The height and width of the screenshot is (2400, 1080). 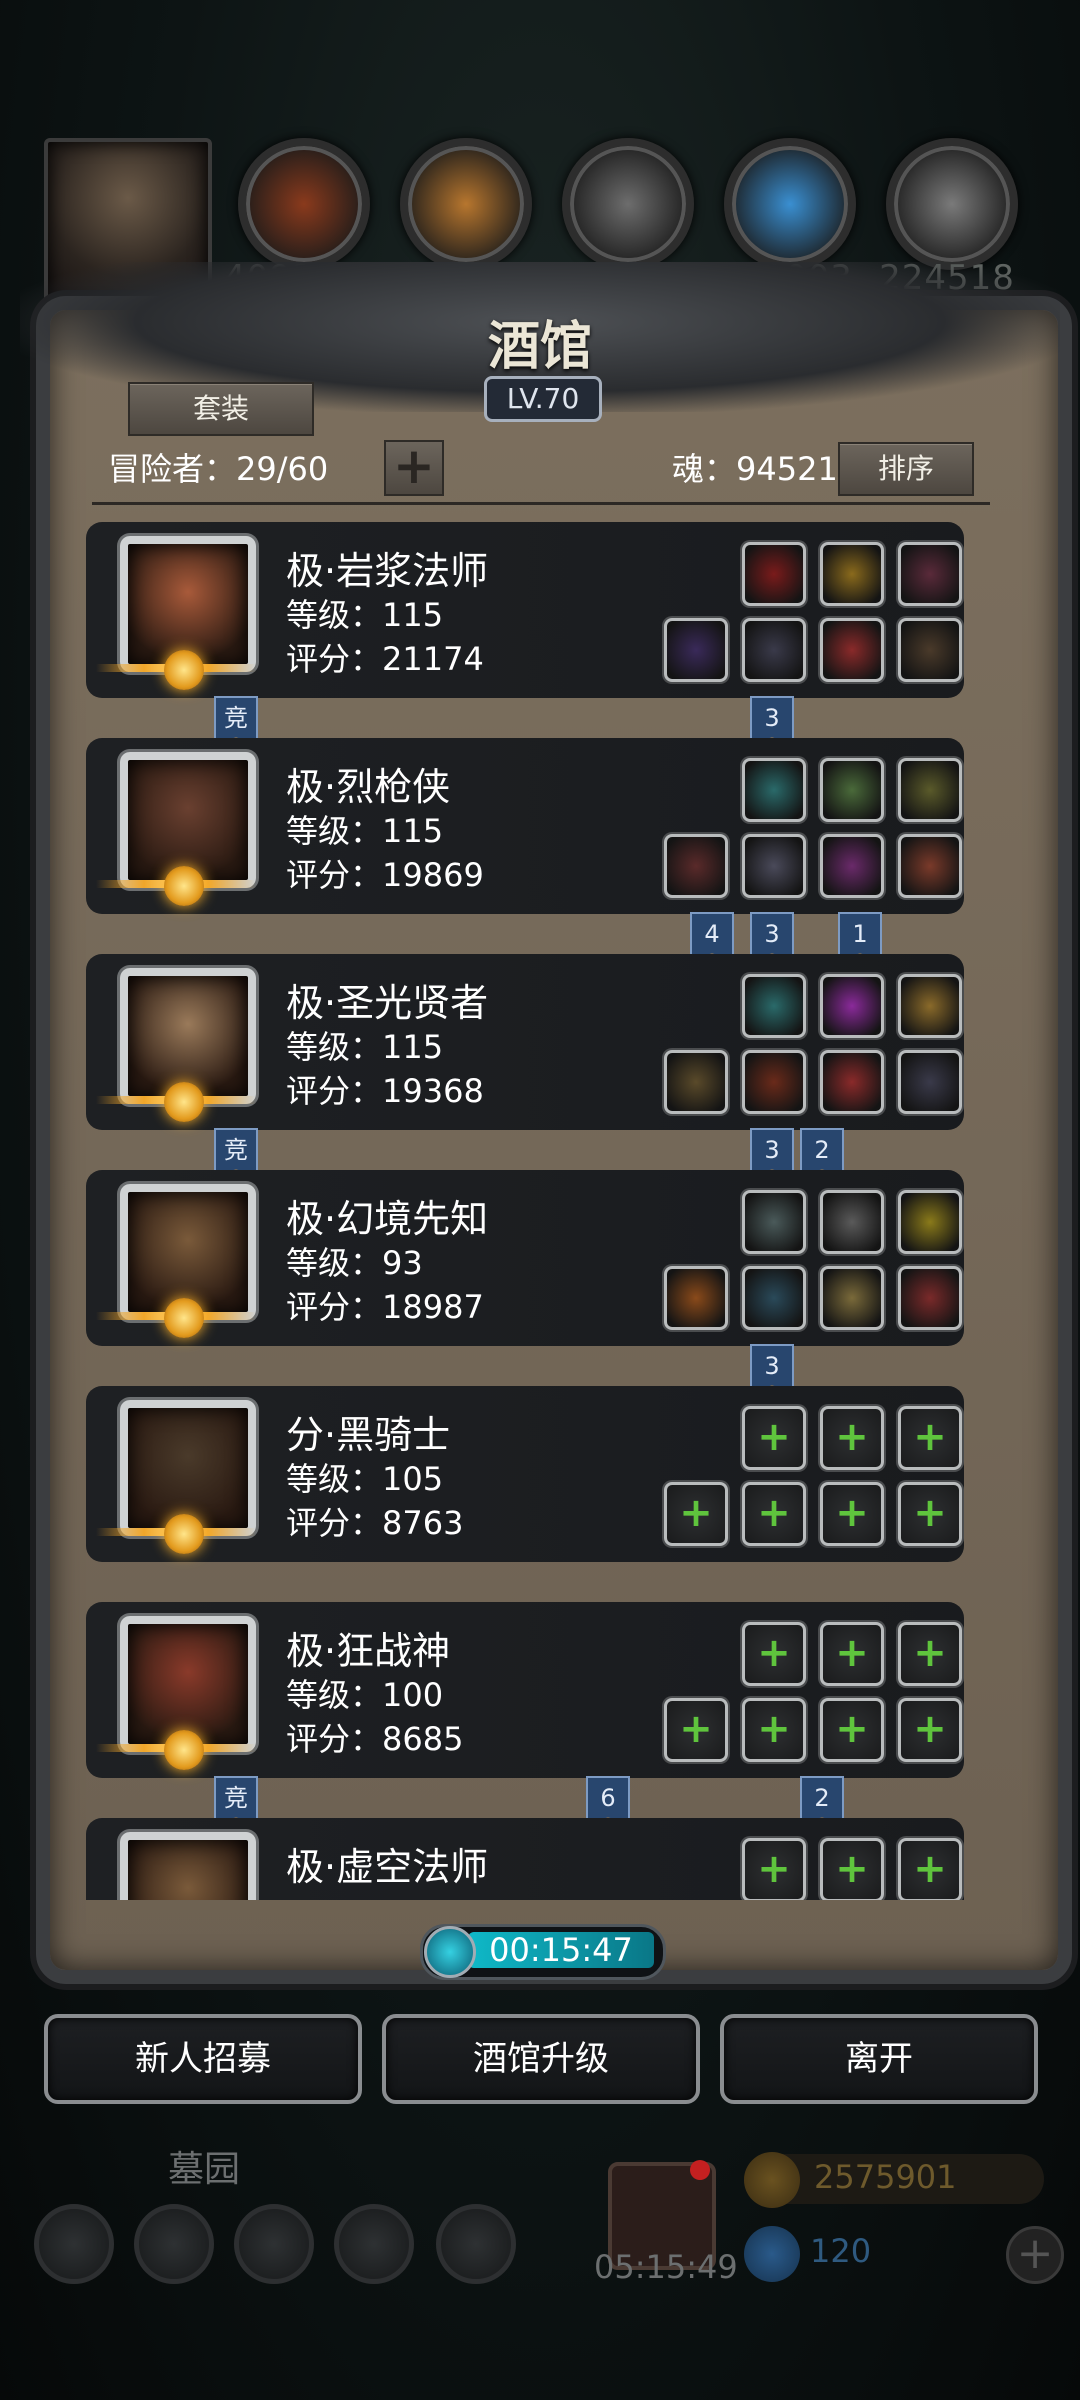 I want to click on quest-icon, so click(x=174, y=2244).